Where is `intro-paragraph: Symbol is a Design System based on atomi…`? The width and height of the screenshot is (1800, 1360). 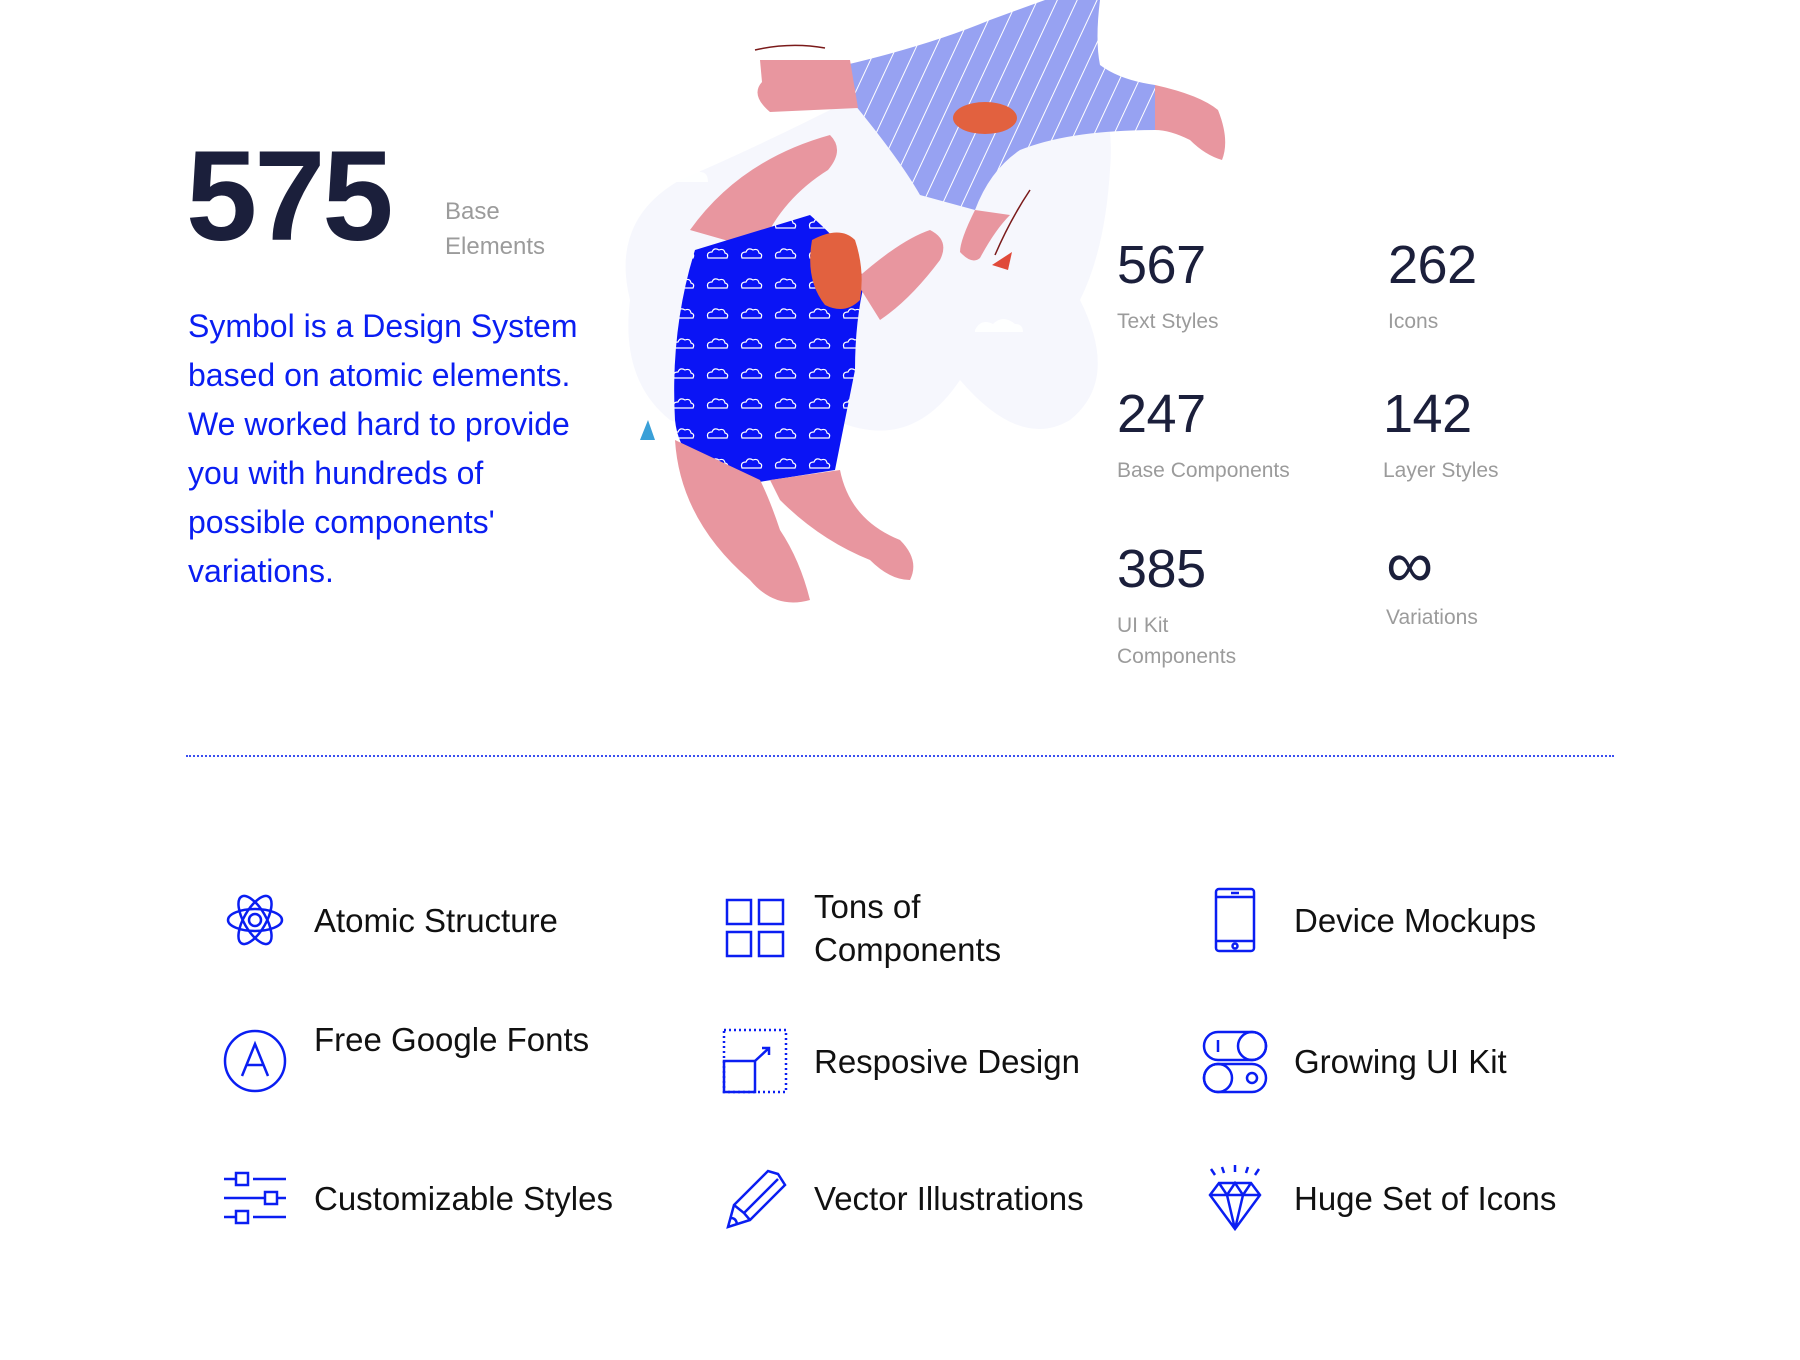
intro-paragraph: Symbol is a Design System based on atomi… is located at coordinates (383, 448).